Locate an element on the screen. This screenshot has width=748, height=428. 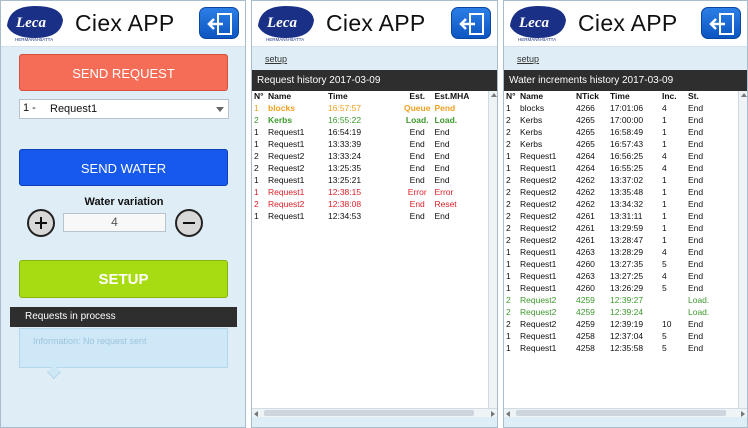
row-time: 12:39:24 is located at coordinates (627, 312).